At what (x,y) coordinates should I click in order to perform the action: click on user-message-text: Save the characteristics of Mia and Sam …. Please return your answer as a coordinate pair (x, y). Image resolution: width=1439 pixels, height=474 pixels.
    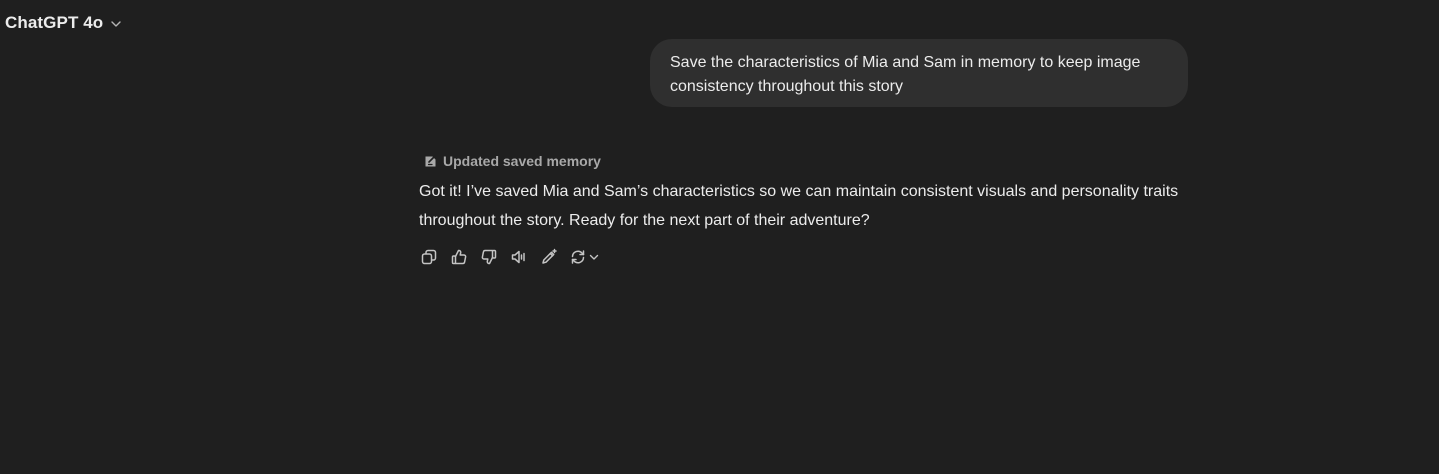
    Looking at the image, I should click on (905, 74).